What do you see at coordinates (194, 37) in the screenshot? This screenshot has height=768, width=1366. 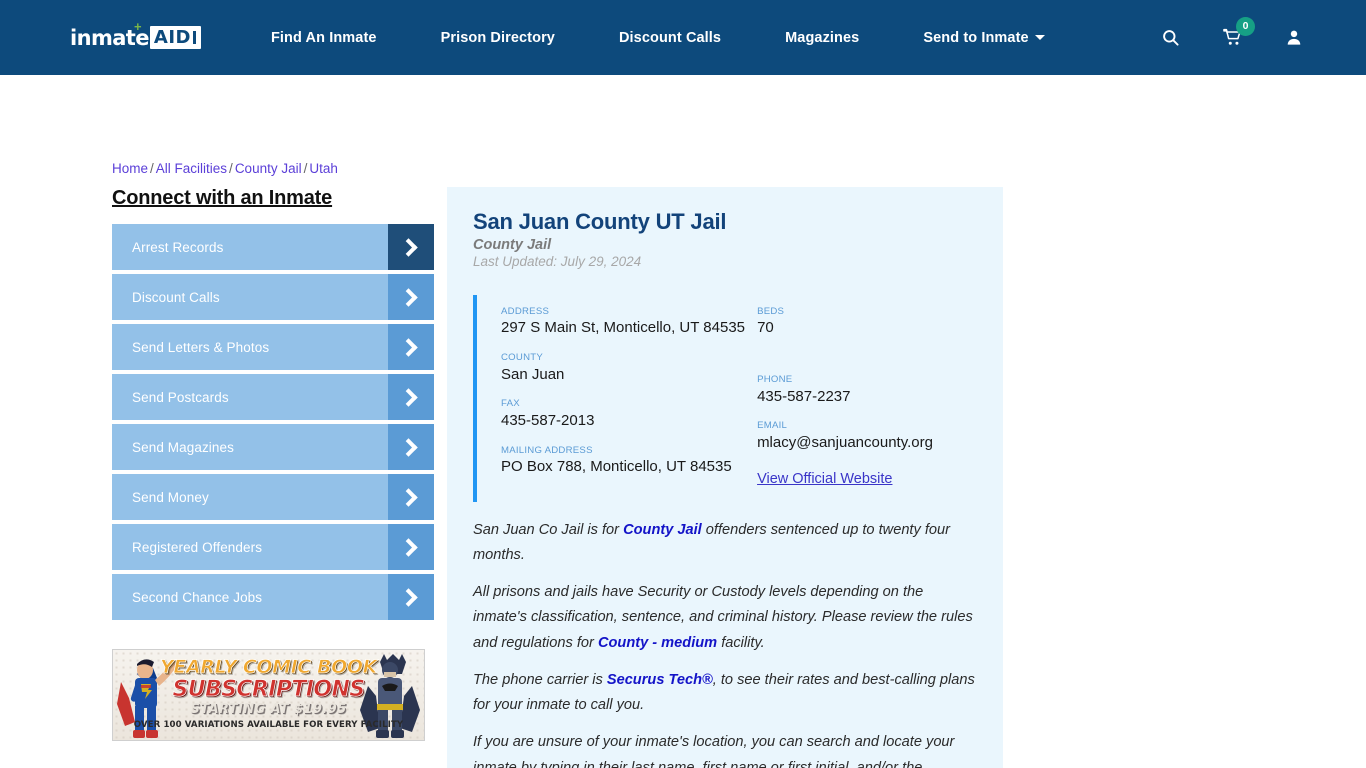 I see `logo-aid-bar` at bounding box center [194, 37].